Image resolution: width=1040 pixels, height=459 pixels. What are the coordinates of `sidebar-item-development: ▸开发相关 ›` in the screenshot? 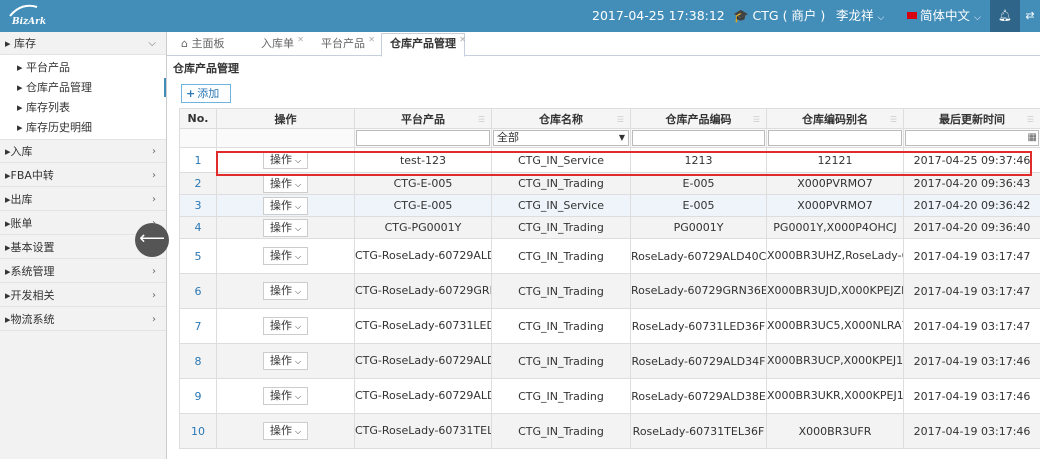 It's located at (83, 295).